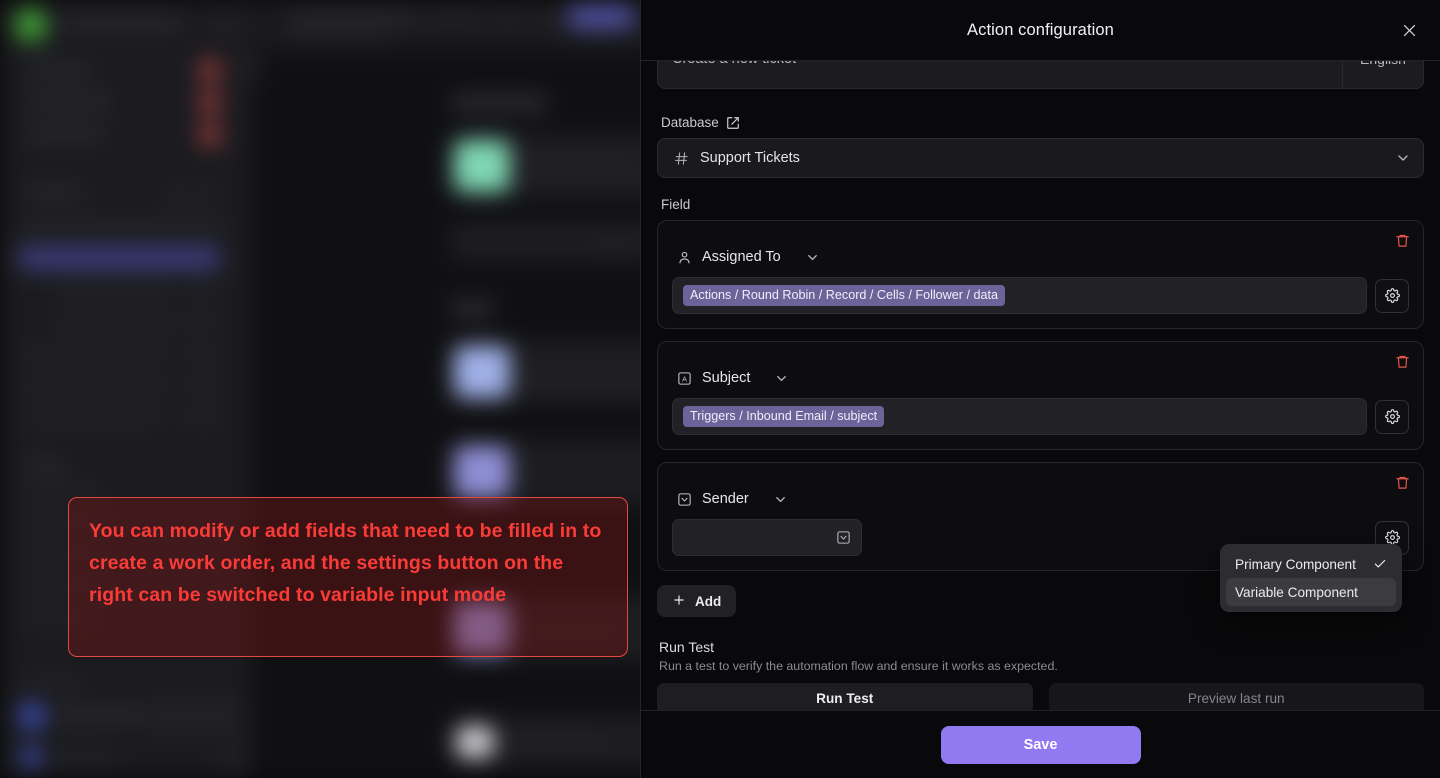 The height and width of the screenshot is (778, 1440). Describe the element at coordinates (676, 204) in the screenshot. I see `field-label-text: Field` at that location.